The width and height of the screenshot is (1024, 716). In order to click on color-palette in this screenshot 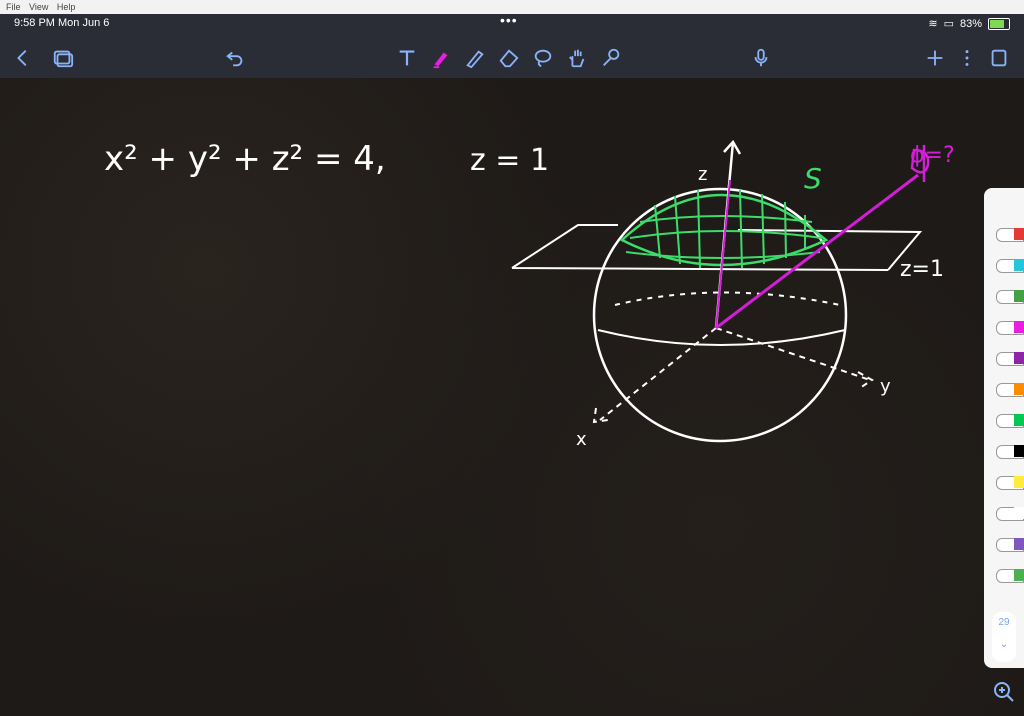, I will do `click(1004, 428)`.